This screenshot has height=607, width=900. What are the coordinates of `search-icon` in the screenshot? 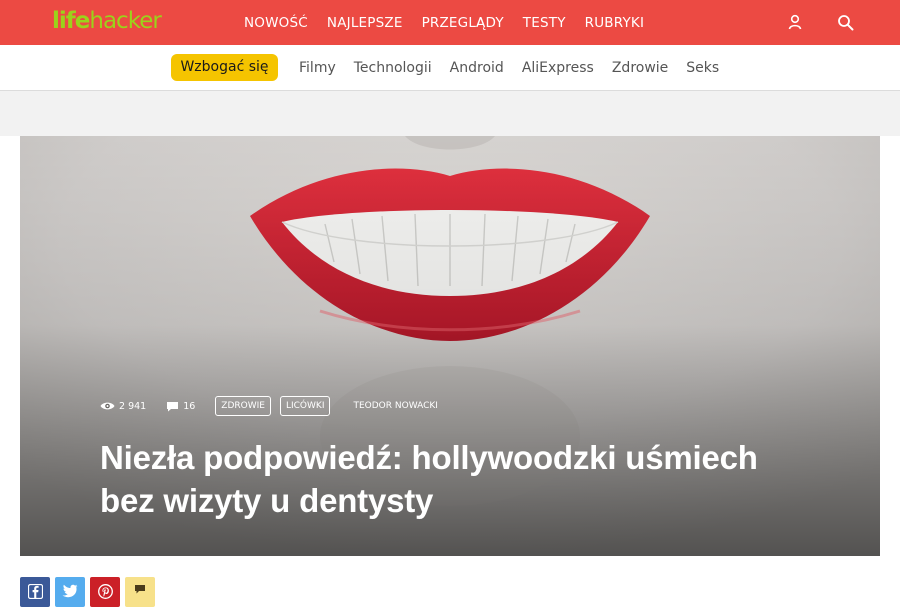 It's located at (845, 22).